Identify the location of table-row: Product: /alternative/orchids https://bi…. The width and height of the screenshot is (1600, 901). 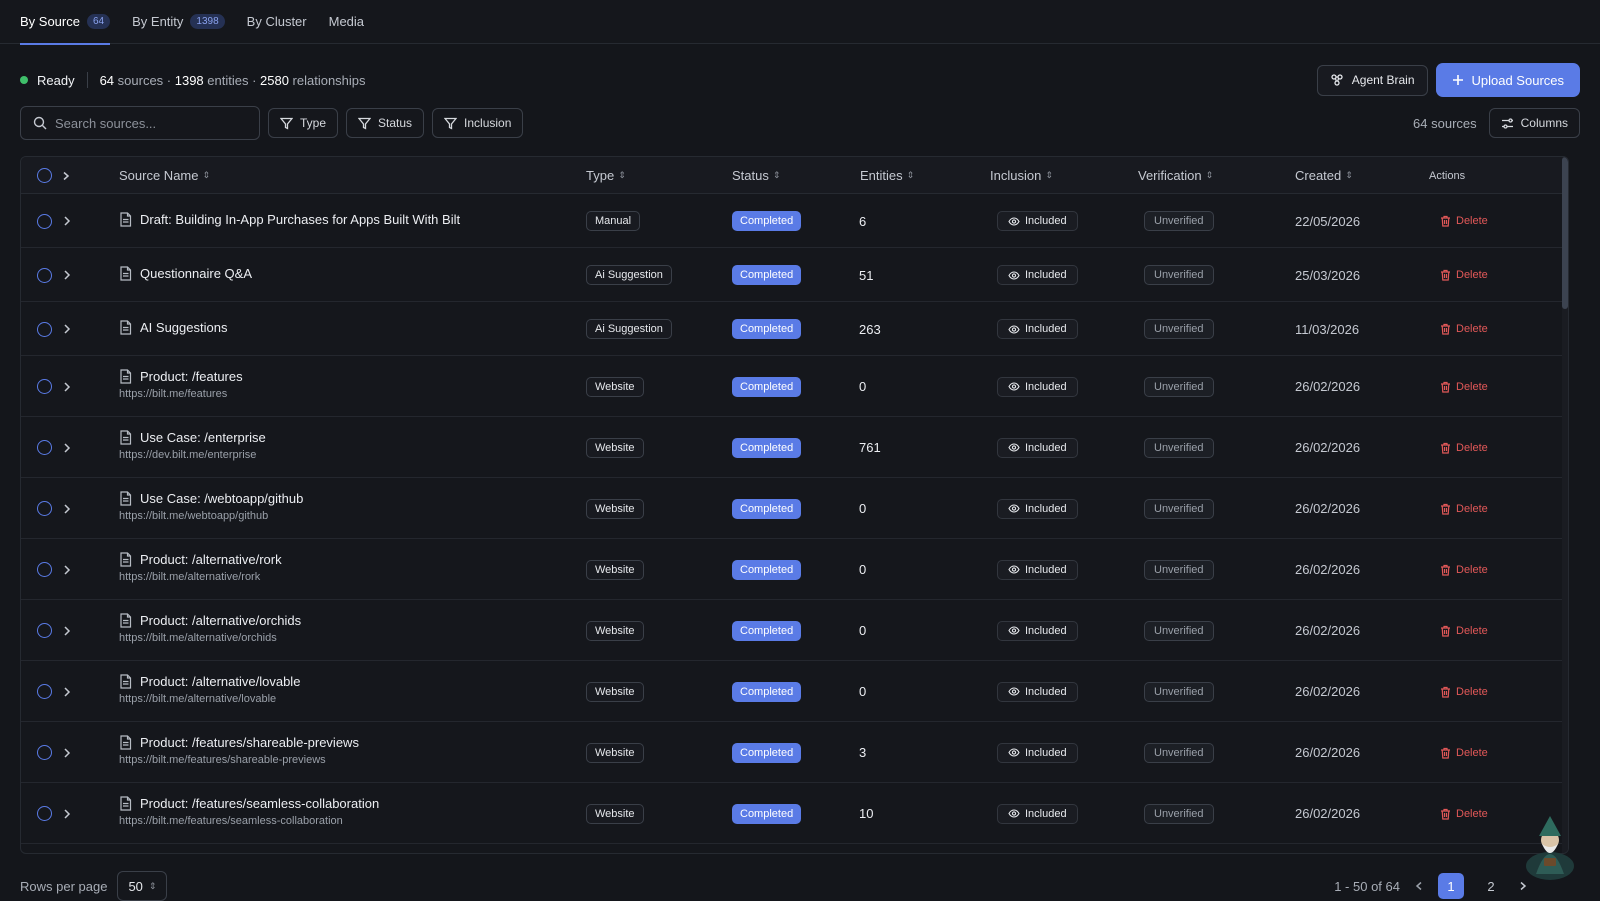
(794, 630).